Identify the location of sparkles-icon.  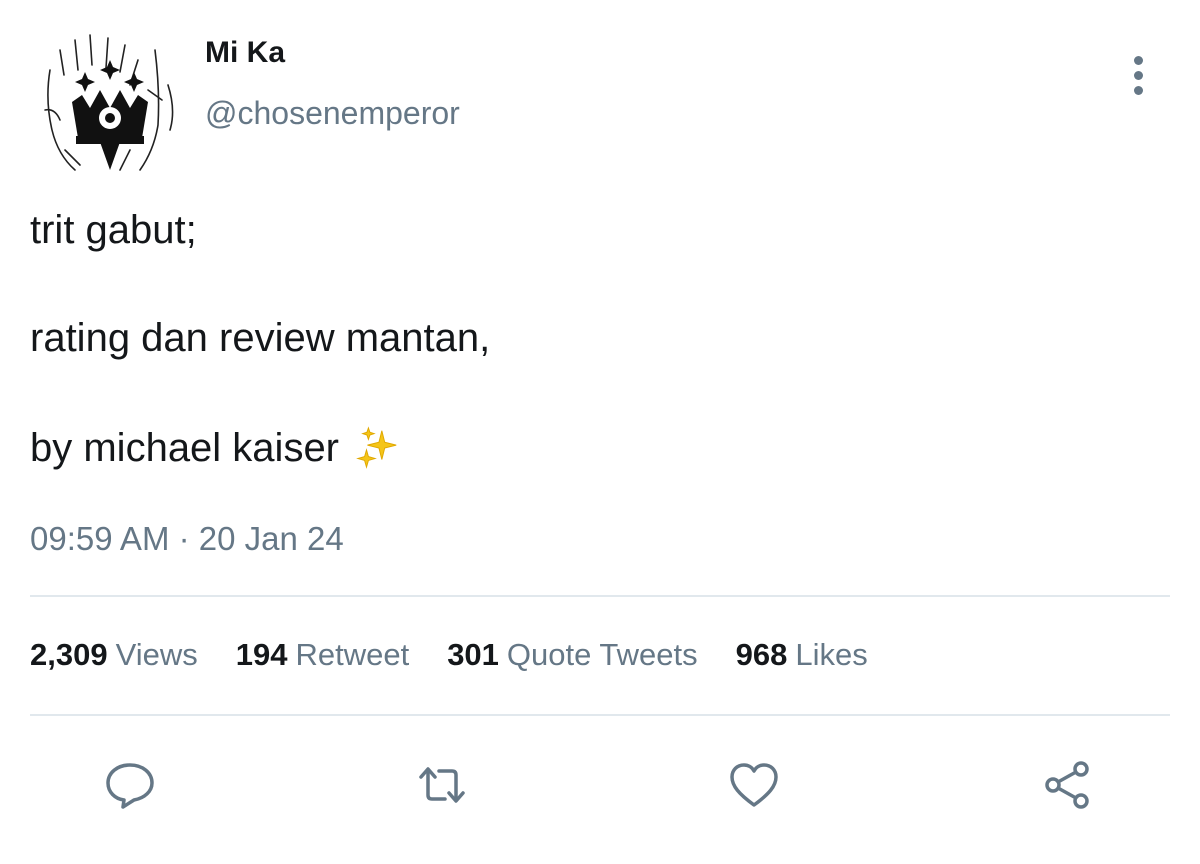
(376, 447).